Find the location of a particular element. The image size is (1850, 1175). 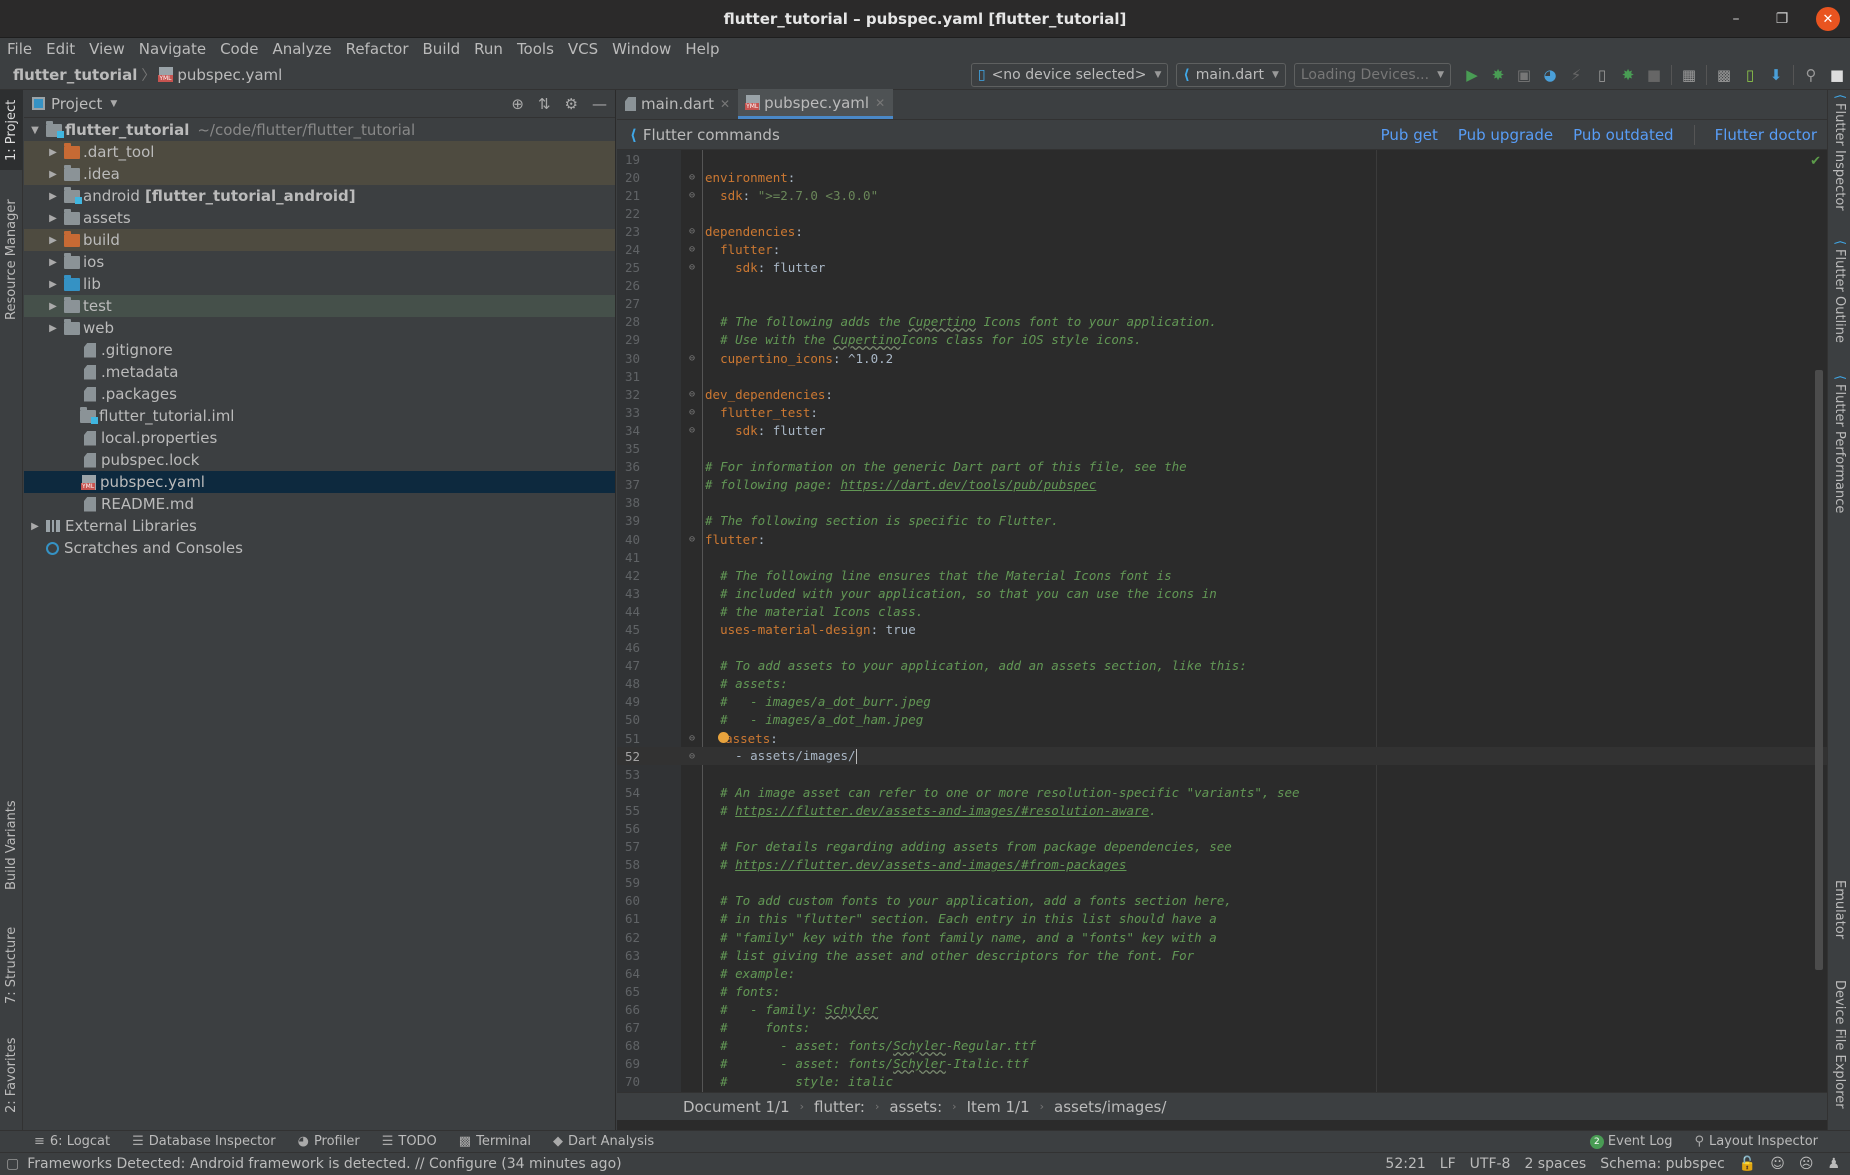

account-icon: ■ is located at coordinates (1837, 75).